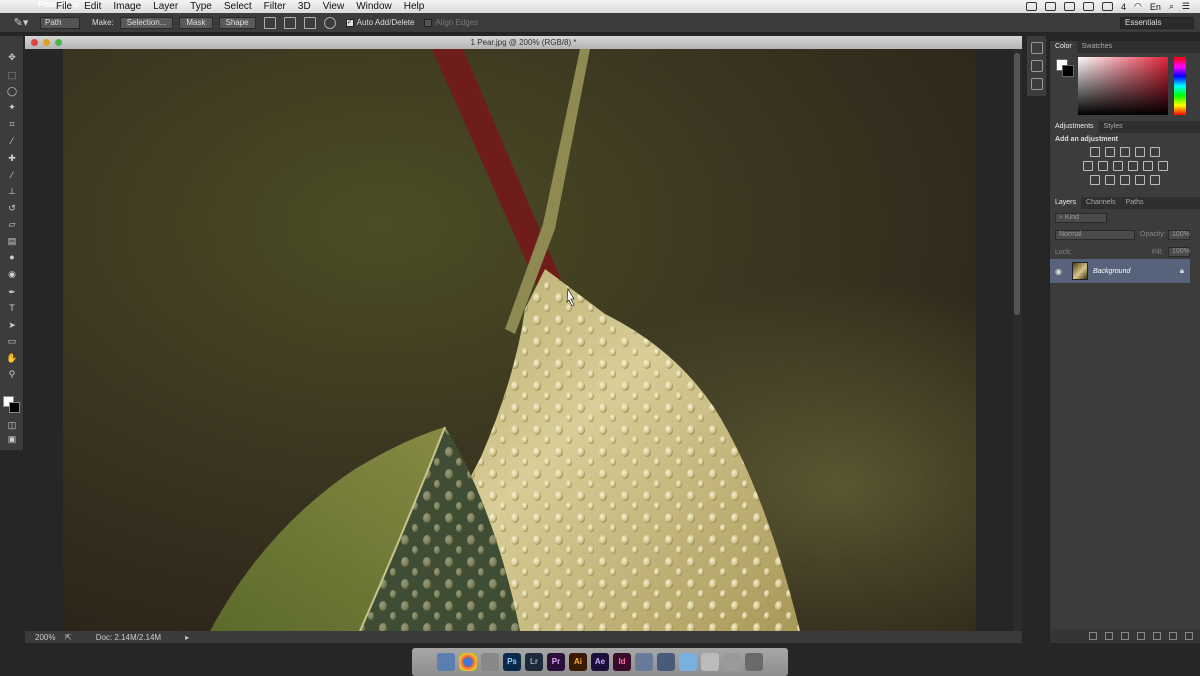  Describe the element at coordinates (12, 425) in the screenshot. I see `quick-mask-icon: ◫` at that location.